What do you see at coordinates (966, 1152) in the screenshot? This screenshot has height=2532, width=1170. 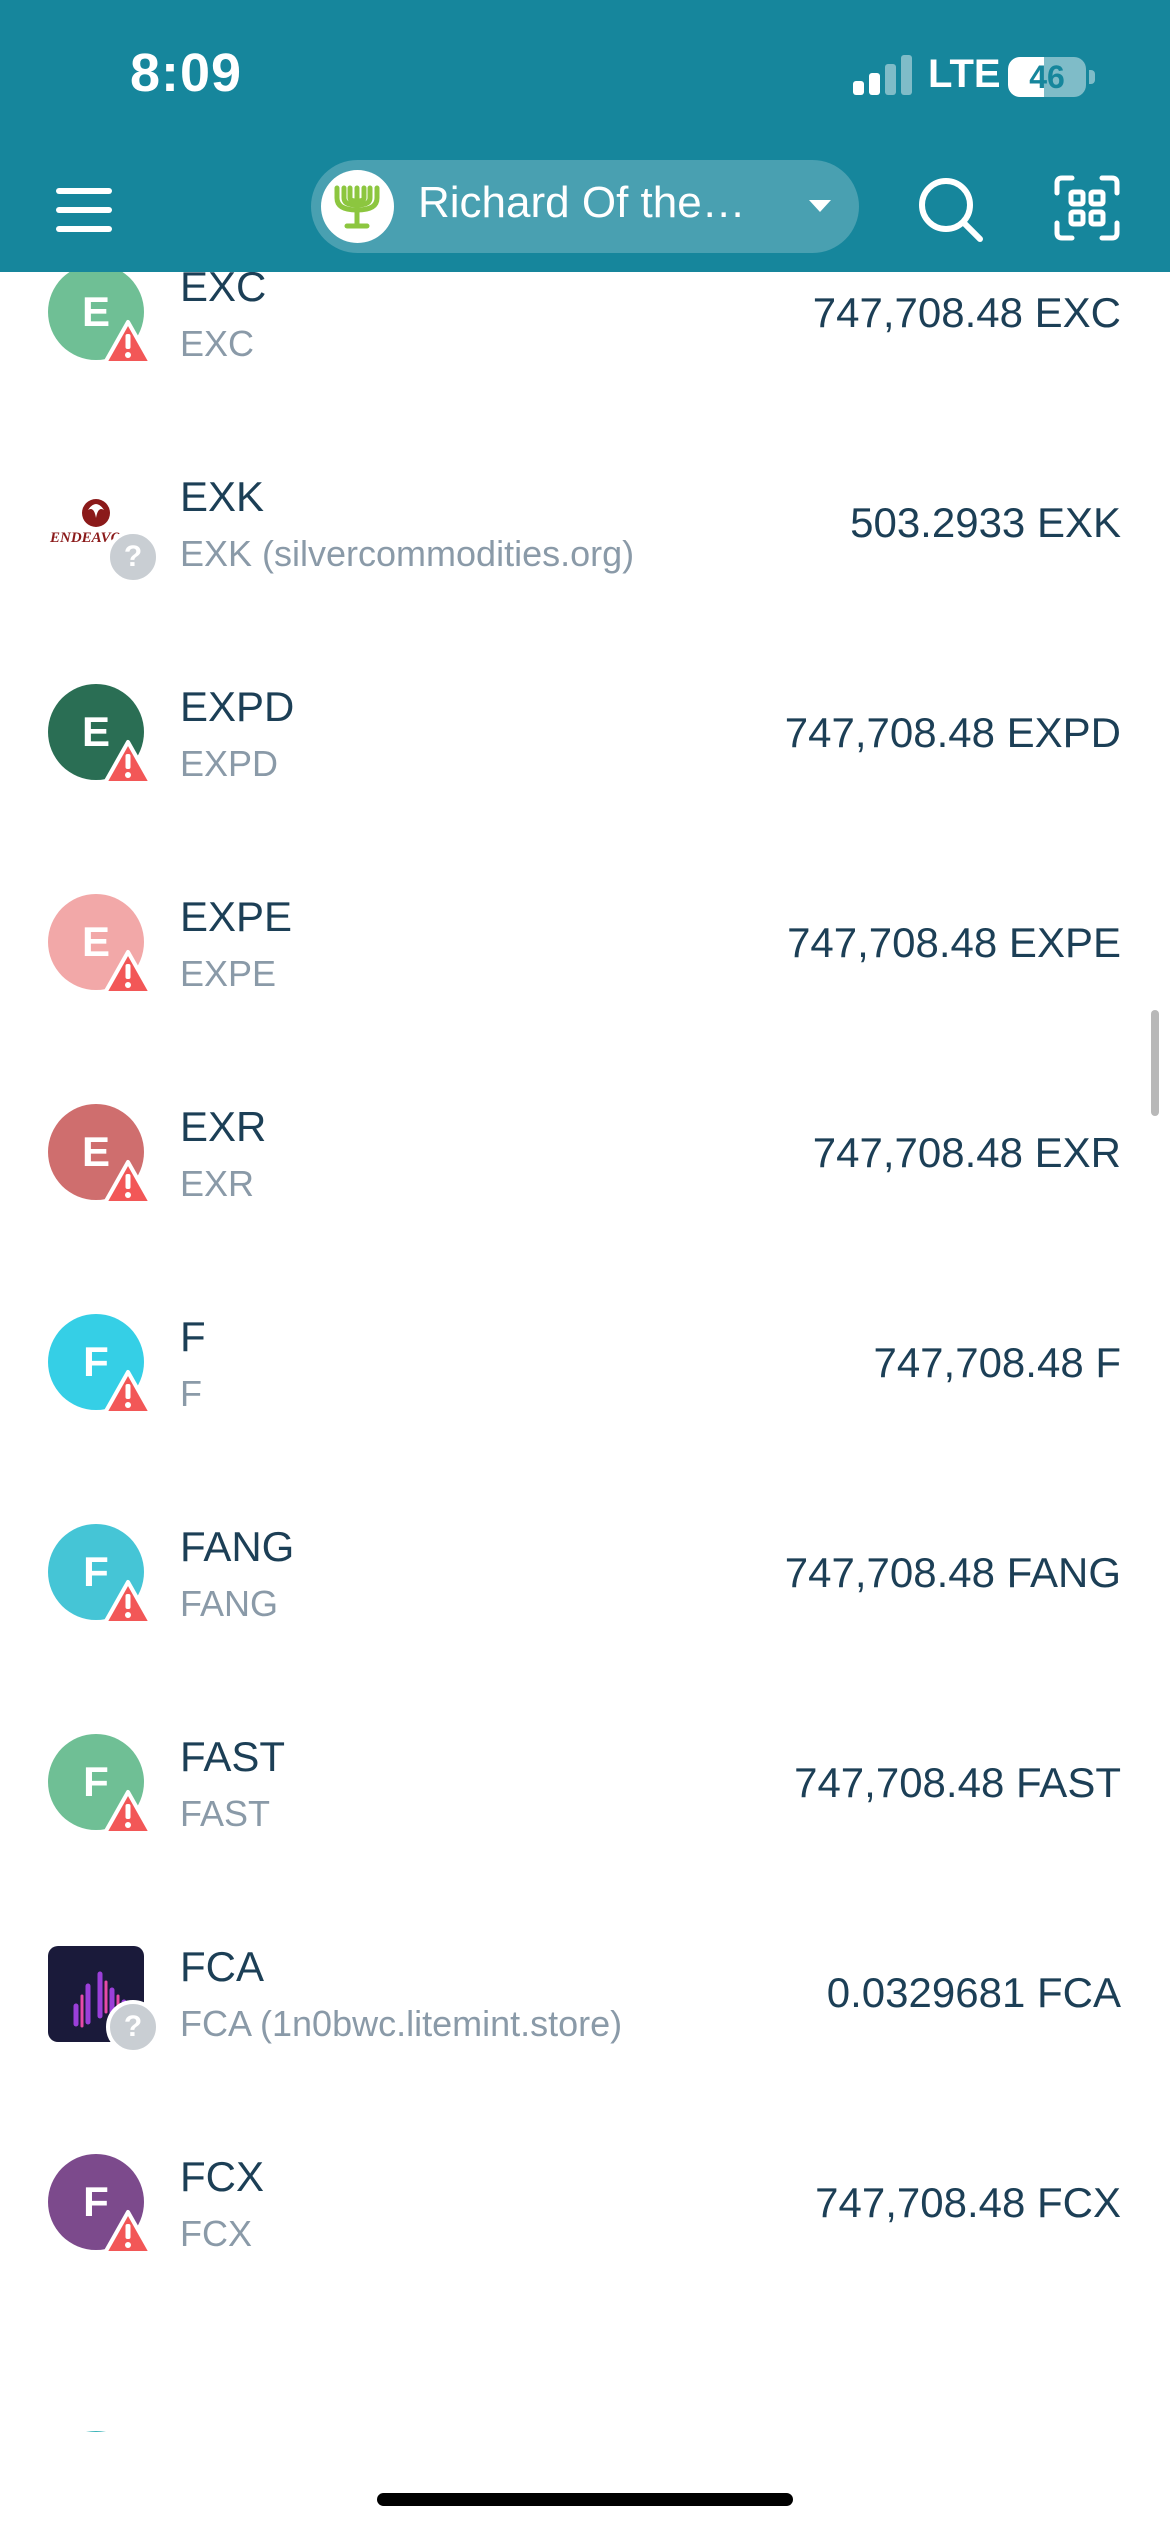 I see `asset-balance: 747,708.48 EXR` at bounding box center [966, 1152].